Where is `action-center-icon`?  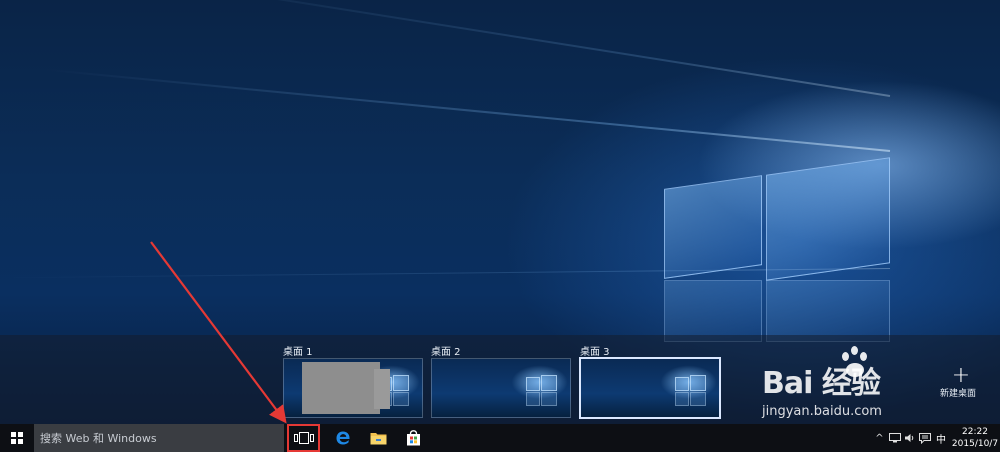 action-center-icon is located at coordinates (924, 438).